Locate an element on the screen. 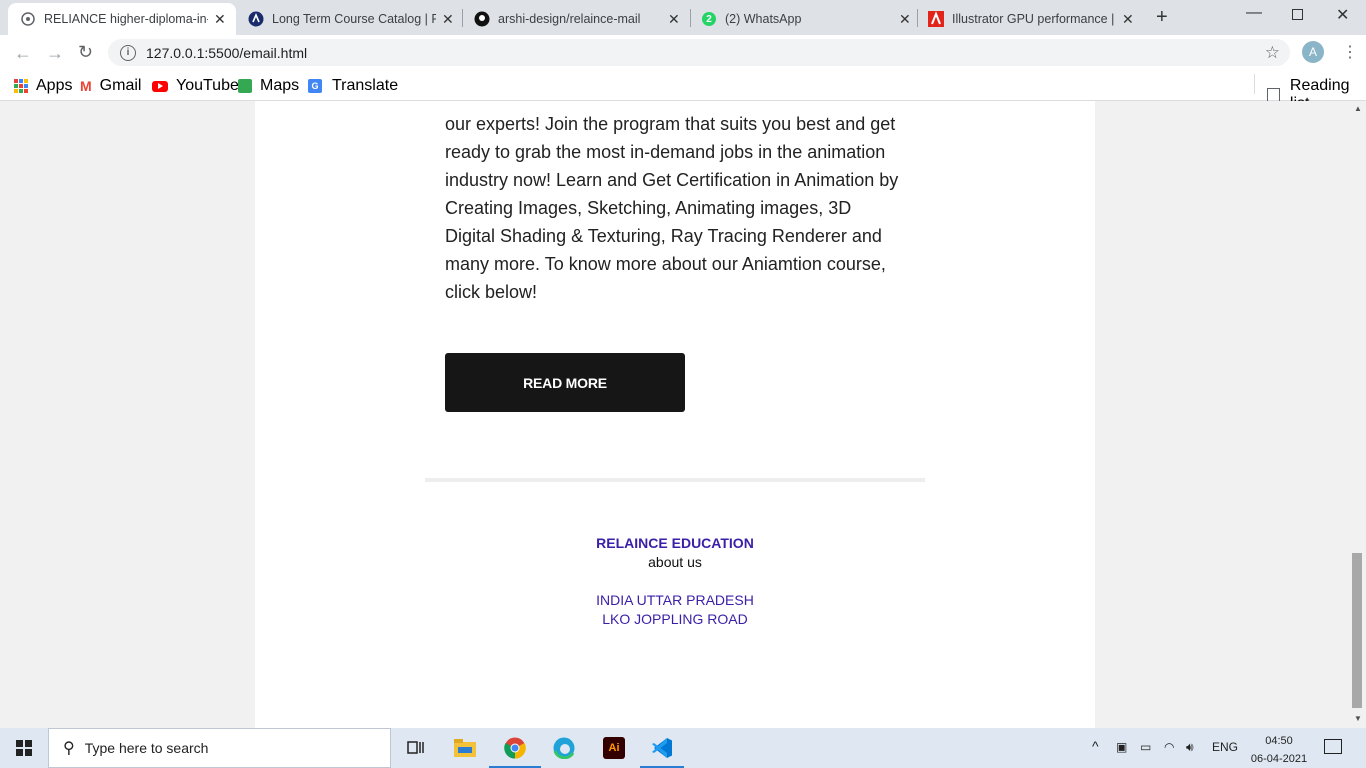 This screenshot has width=1366, height=768. search-placeholder: Type here to search is located at coordinates (146, 748).